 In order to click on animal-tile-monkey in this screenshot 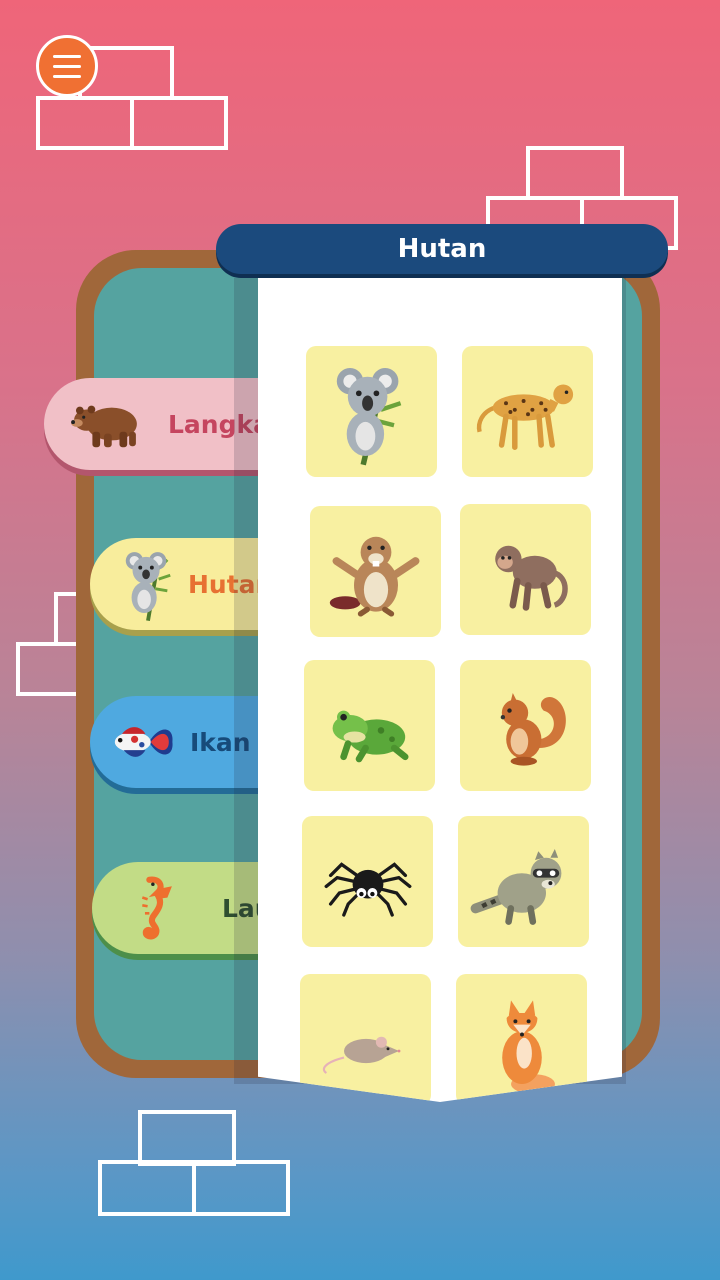, I will do `click(525, 569)`.